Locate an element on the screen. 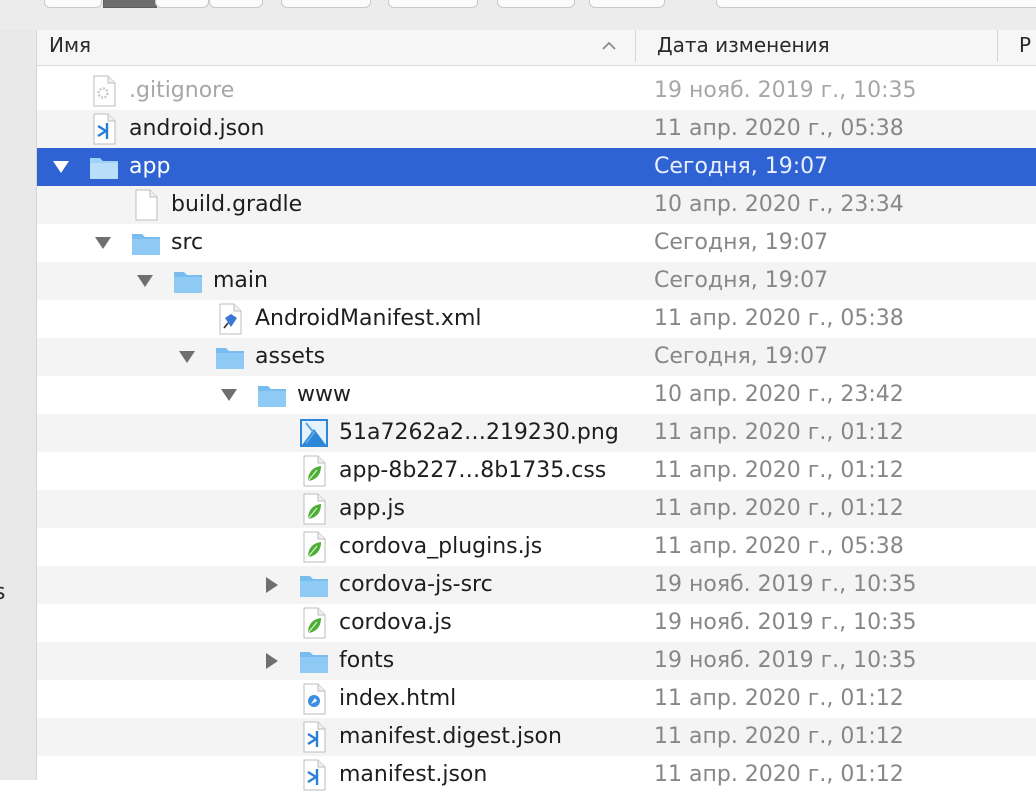 The width and height of the screenshot is (1036, 795). file-name: index.html is located at coordinates (398, 698).